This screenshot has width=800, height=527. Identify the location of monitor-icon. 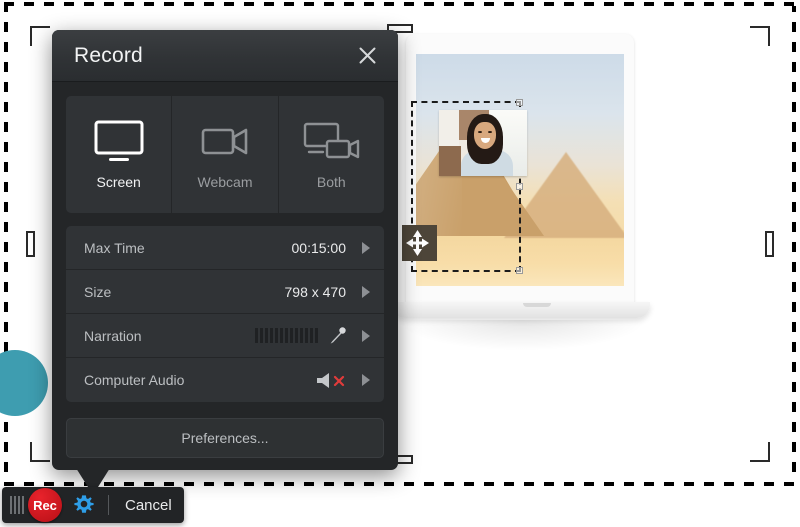
(119, 142).